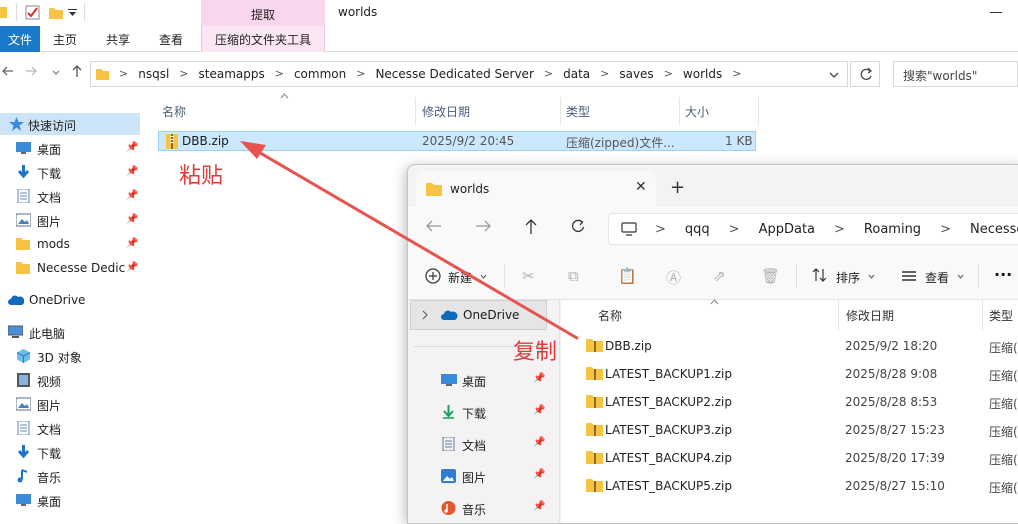 The width and height of the screenshot is (1018, 524). I want to click on refresh-icon, so click(578, 226).